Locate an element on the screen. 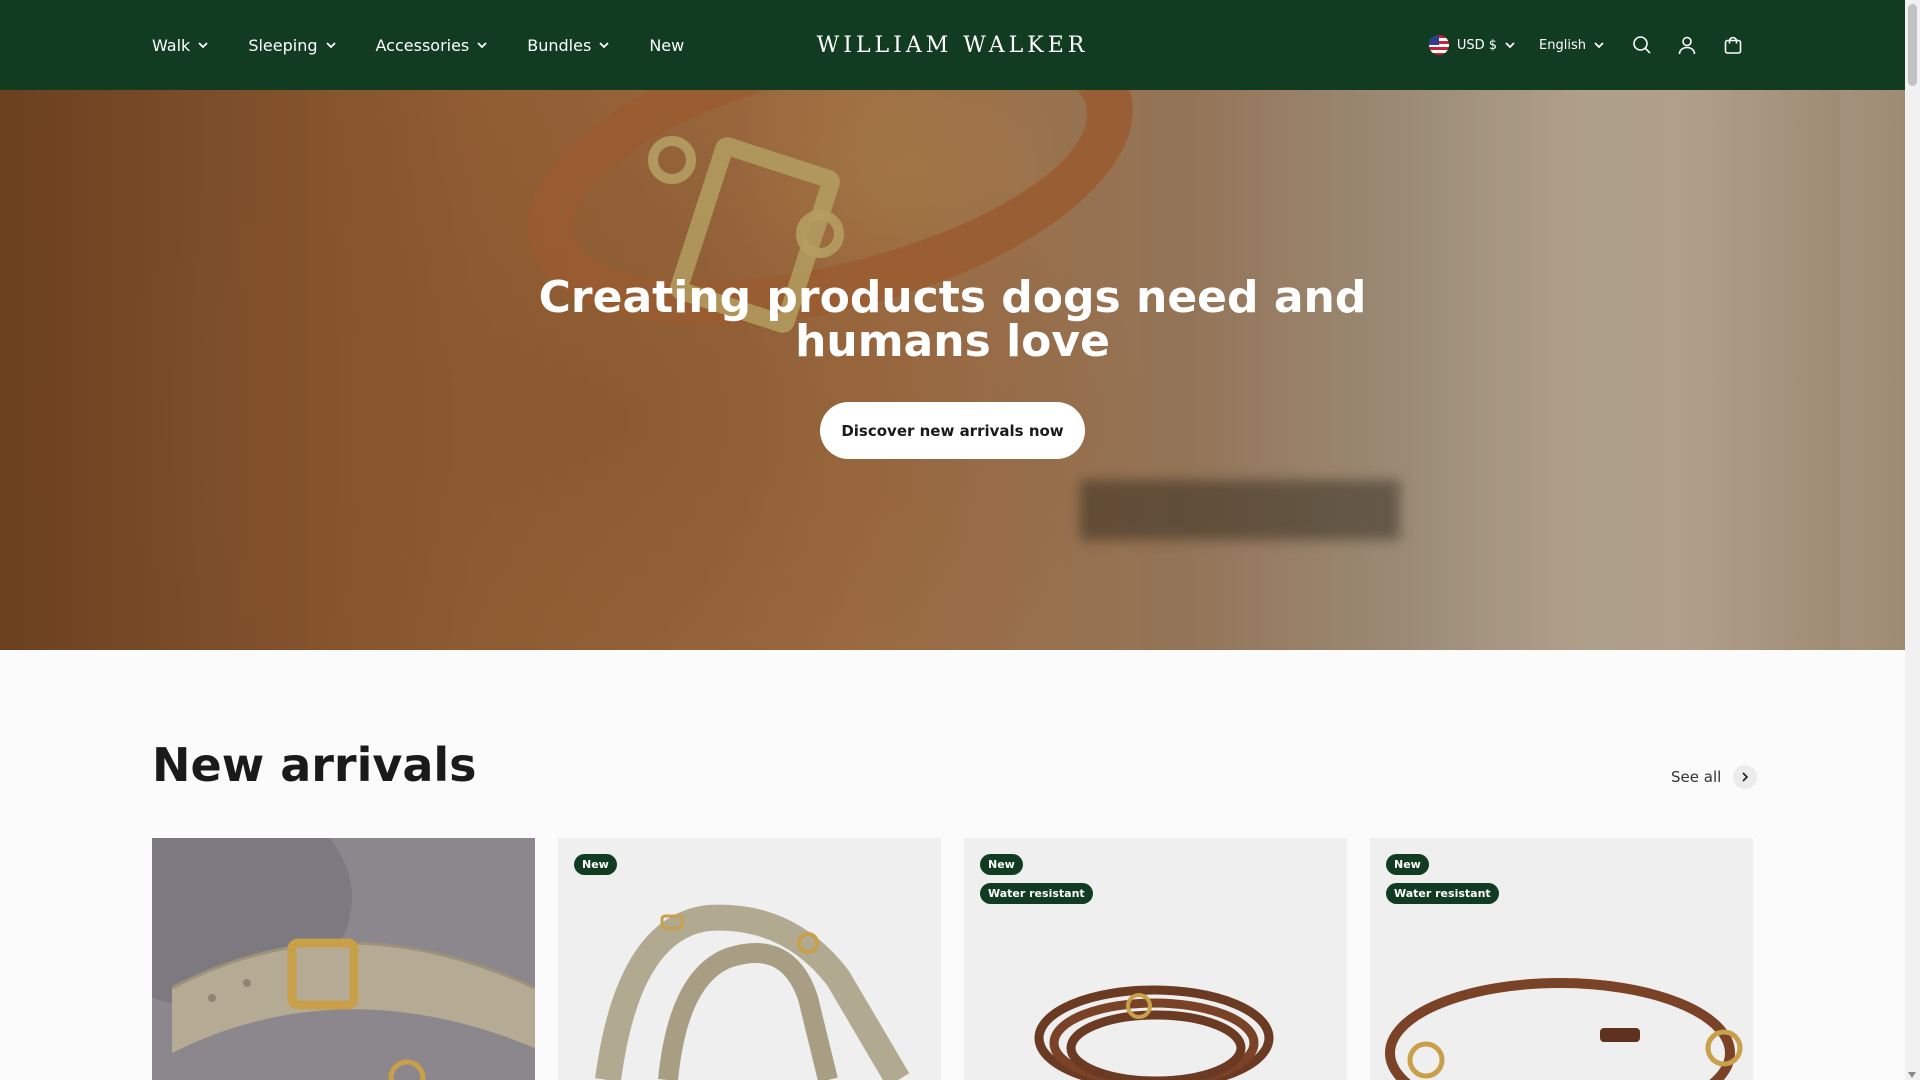  see-all-link: See all is located at coordinates (1714, 777).